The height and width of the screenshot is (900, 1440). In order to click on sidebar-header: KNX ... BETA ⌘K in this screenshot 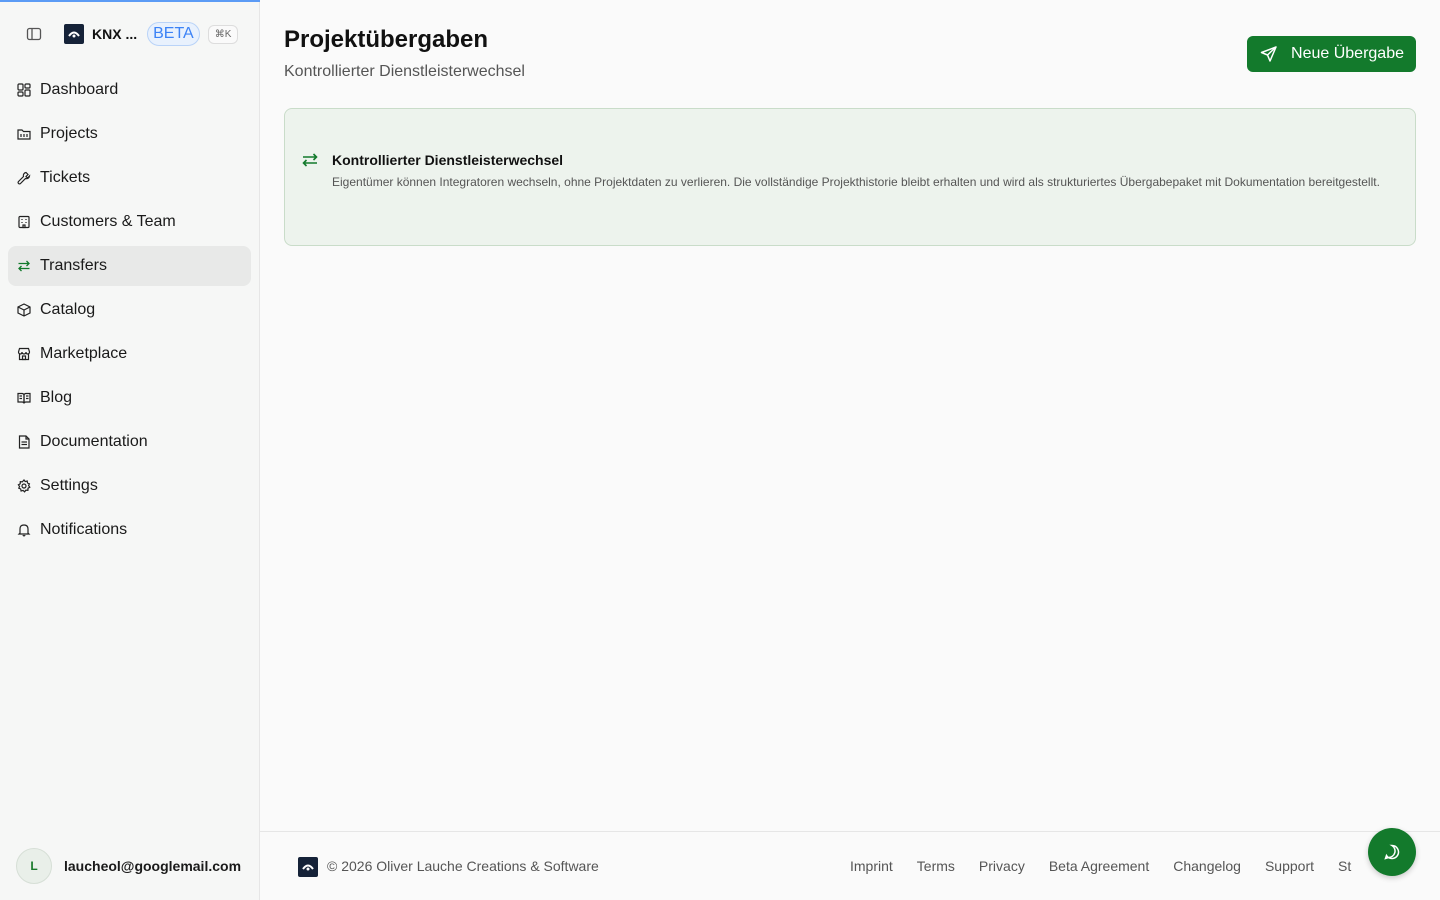, I will do `click(130, 34)`.